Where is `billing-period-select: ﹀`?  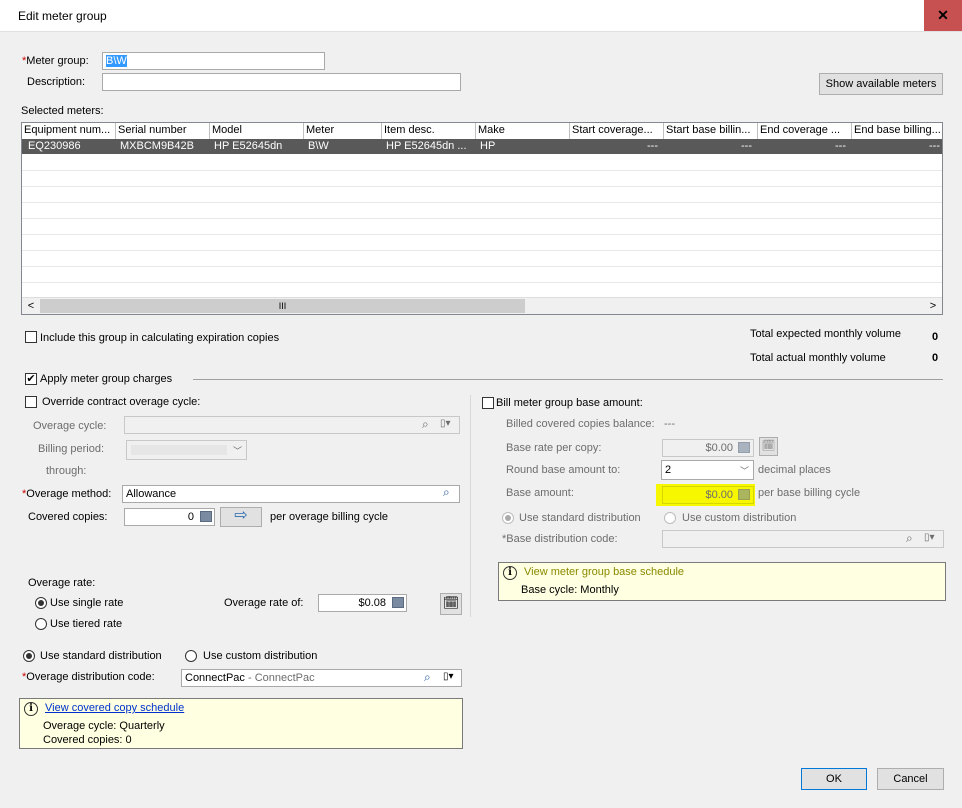
billing-period-select: ﹀ is located at coordinates (186, 450).